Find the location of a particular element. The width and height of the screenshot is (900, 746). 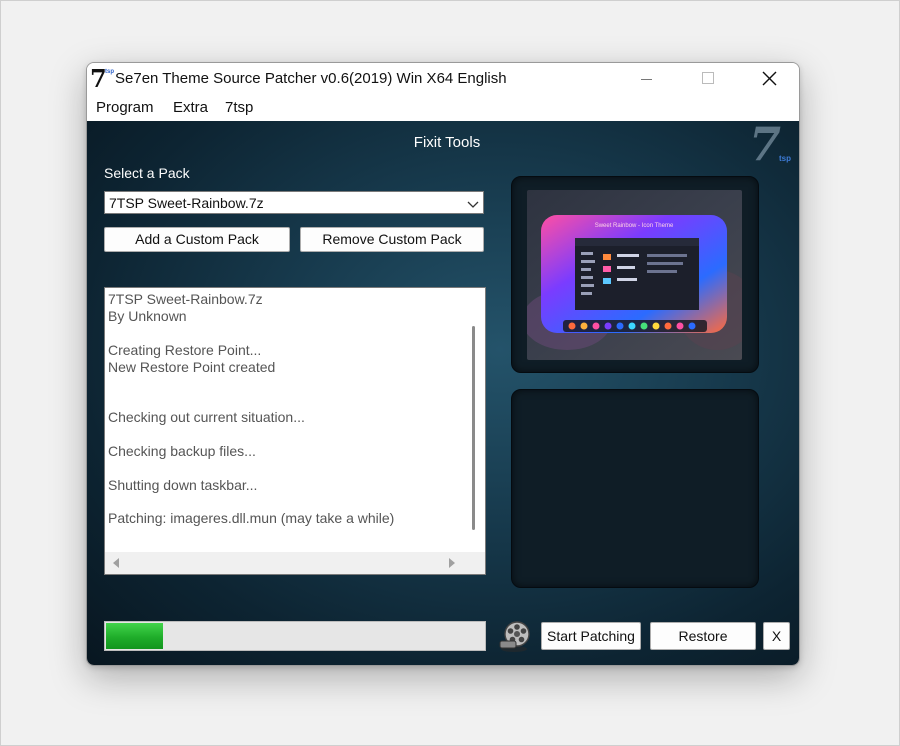

maximize-icon is located at coordinates (708, 79).